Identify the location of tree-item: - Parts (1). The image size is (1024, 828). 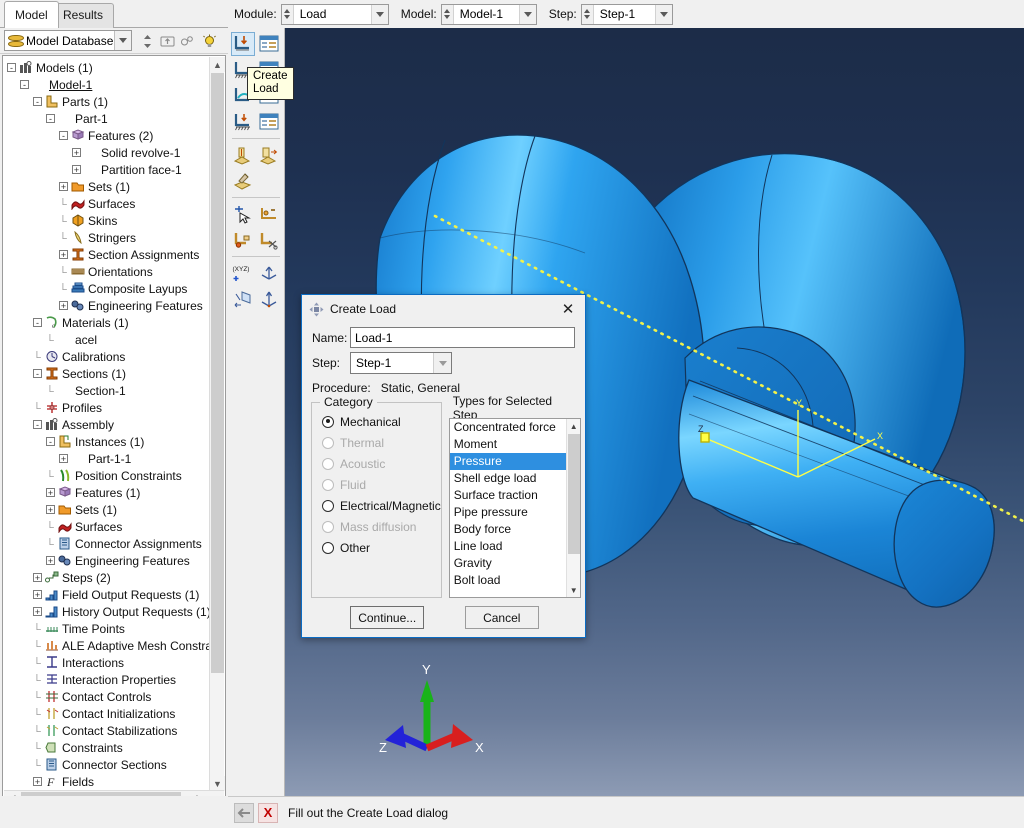
(106, 102).